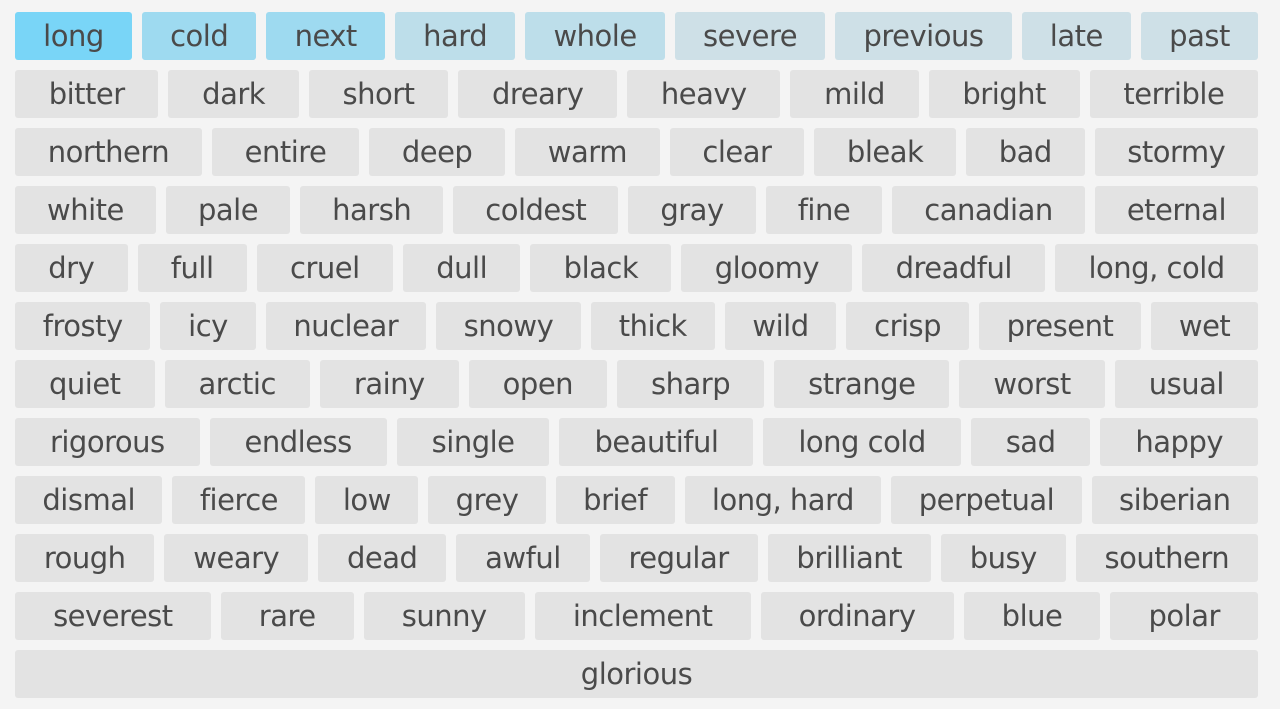 This screenshot has height=709, width=1280. I want to click on tag-snowy: snowy, so click(508, 326).